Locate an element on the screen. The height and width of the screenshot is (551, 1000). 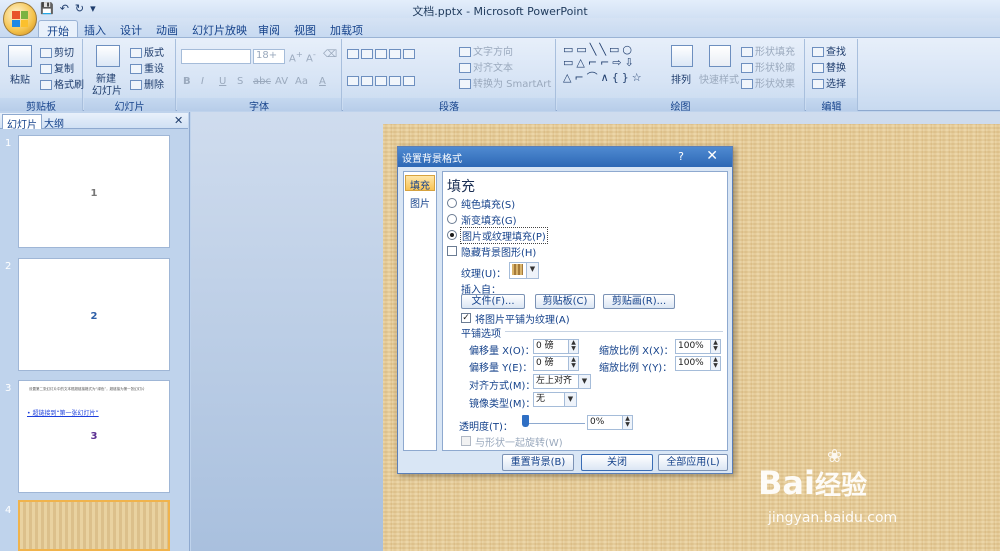
char-spacing-button: AV is located at coordinates (281, 81).